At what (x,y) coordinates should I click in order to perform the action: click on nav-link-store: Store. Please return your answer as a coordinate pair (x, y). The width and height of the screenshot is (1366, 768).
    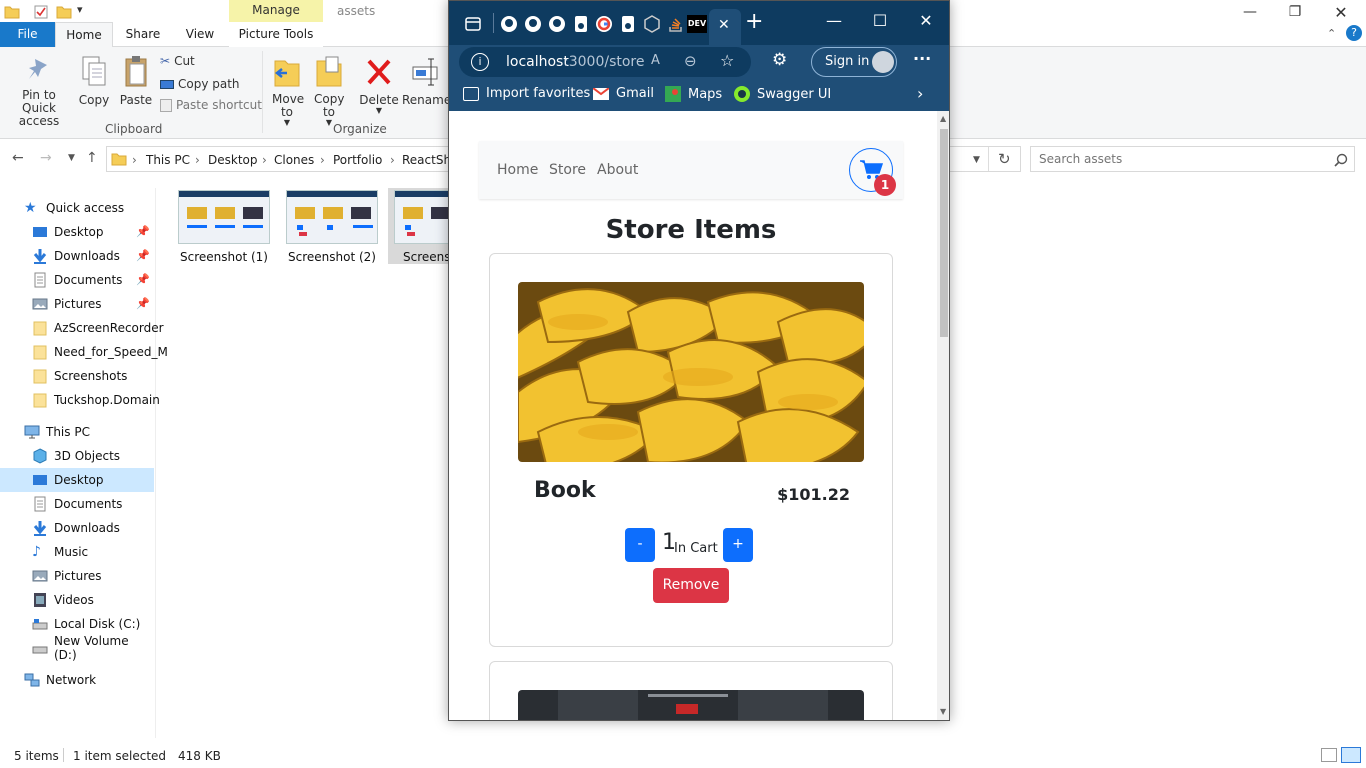
    Looking at the image, I should click on (567, 170).